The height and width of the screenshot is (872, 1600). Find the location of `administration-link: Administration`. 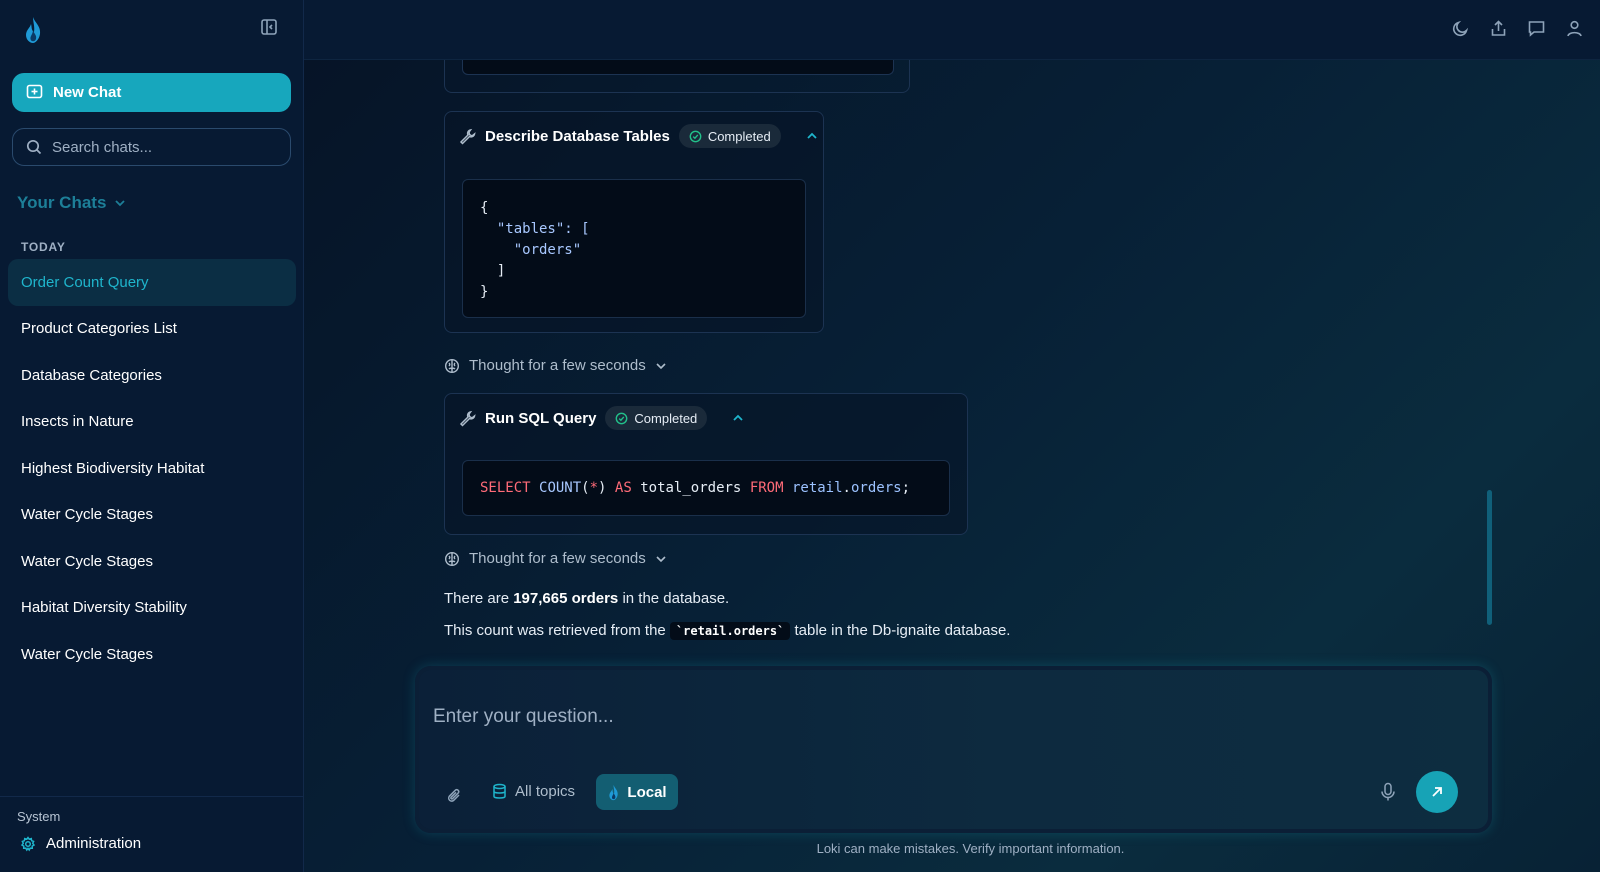

administration-link: Administration is located at coordinates (80, 843).